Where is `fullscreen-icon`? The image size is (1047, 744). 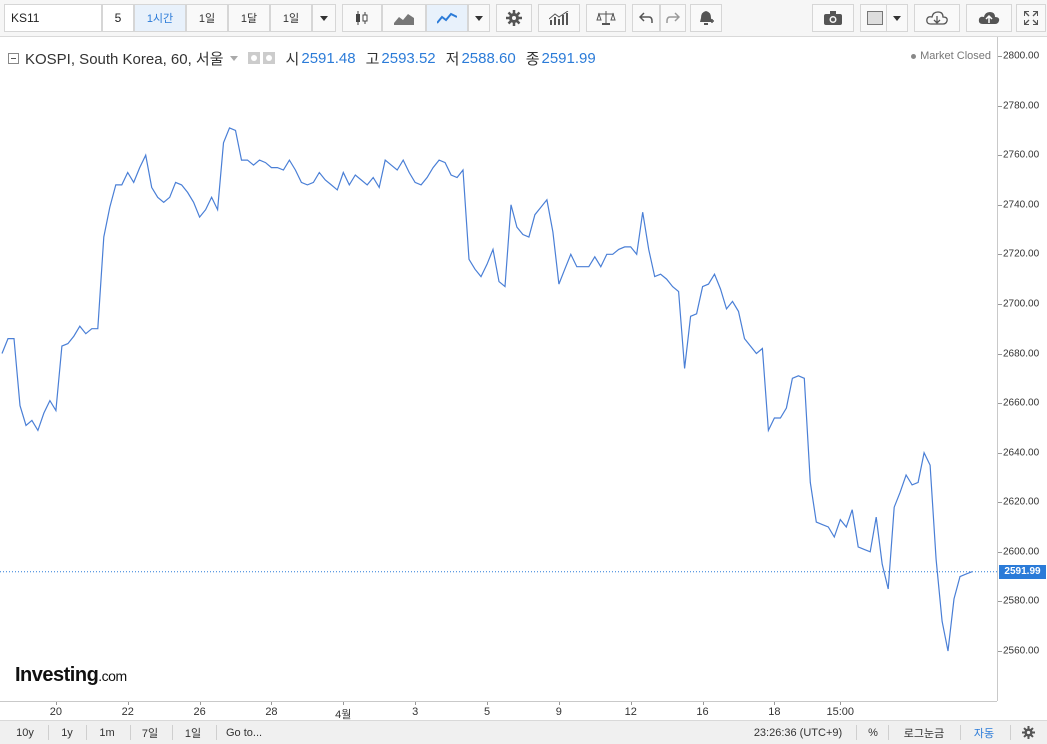
fullscreen-icon is located at coordinates (1031, 18).